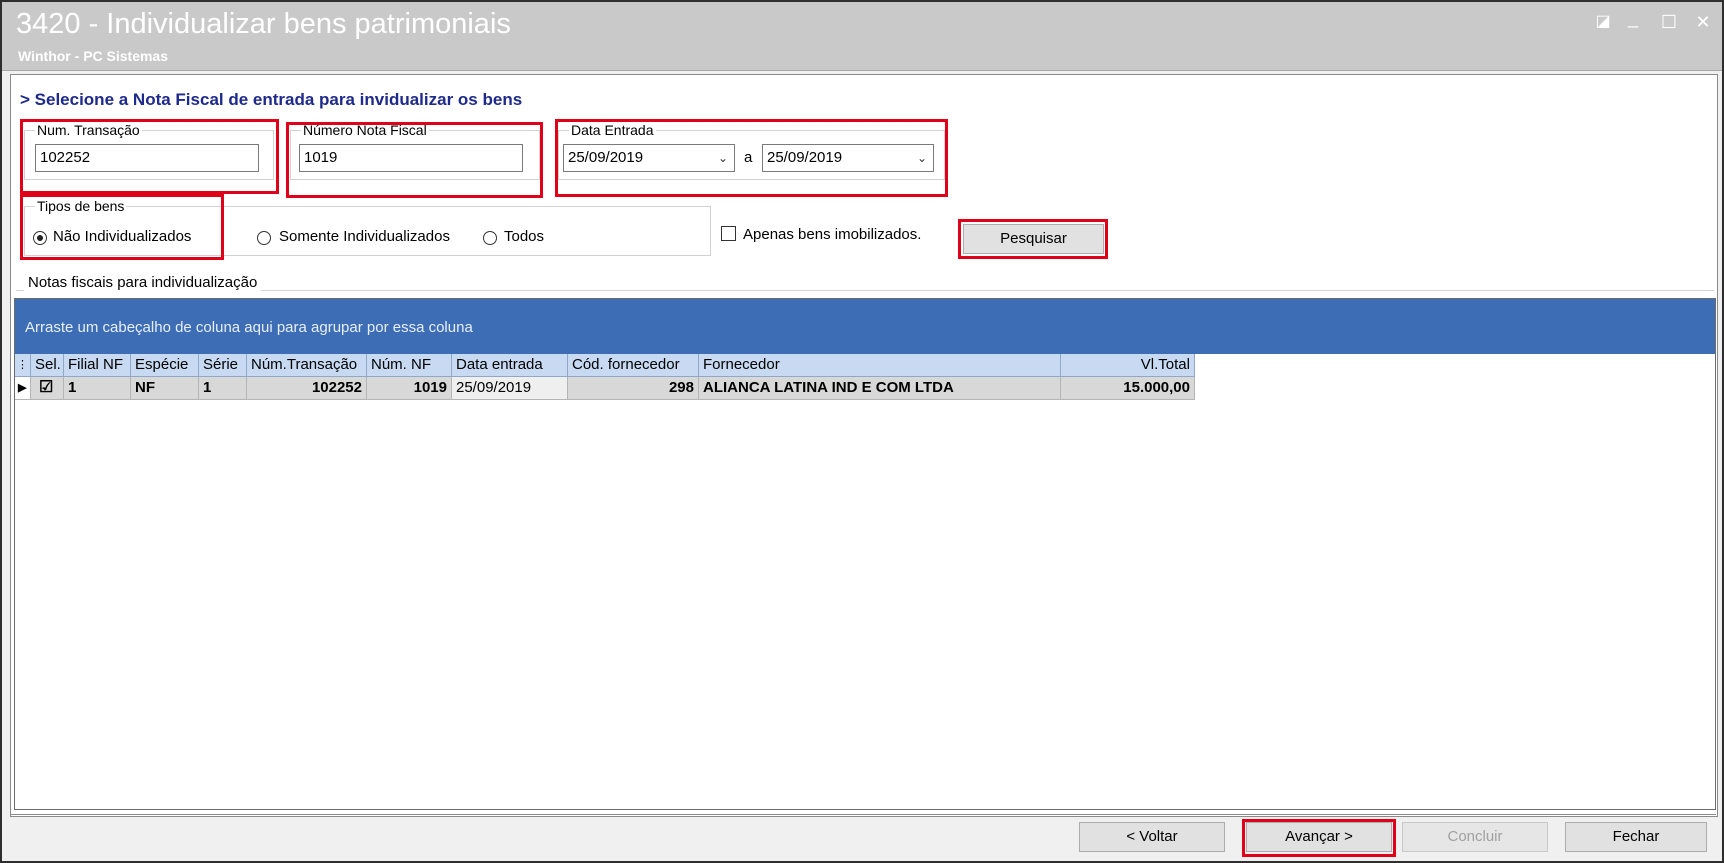  Describe the element at coordinates (367, 227) in the screenshot. I see `tipos-de-bens-group: Tipos de bens` at that location.